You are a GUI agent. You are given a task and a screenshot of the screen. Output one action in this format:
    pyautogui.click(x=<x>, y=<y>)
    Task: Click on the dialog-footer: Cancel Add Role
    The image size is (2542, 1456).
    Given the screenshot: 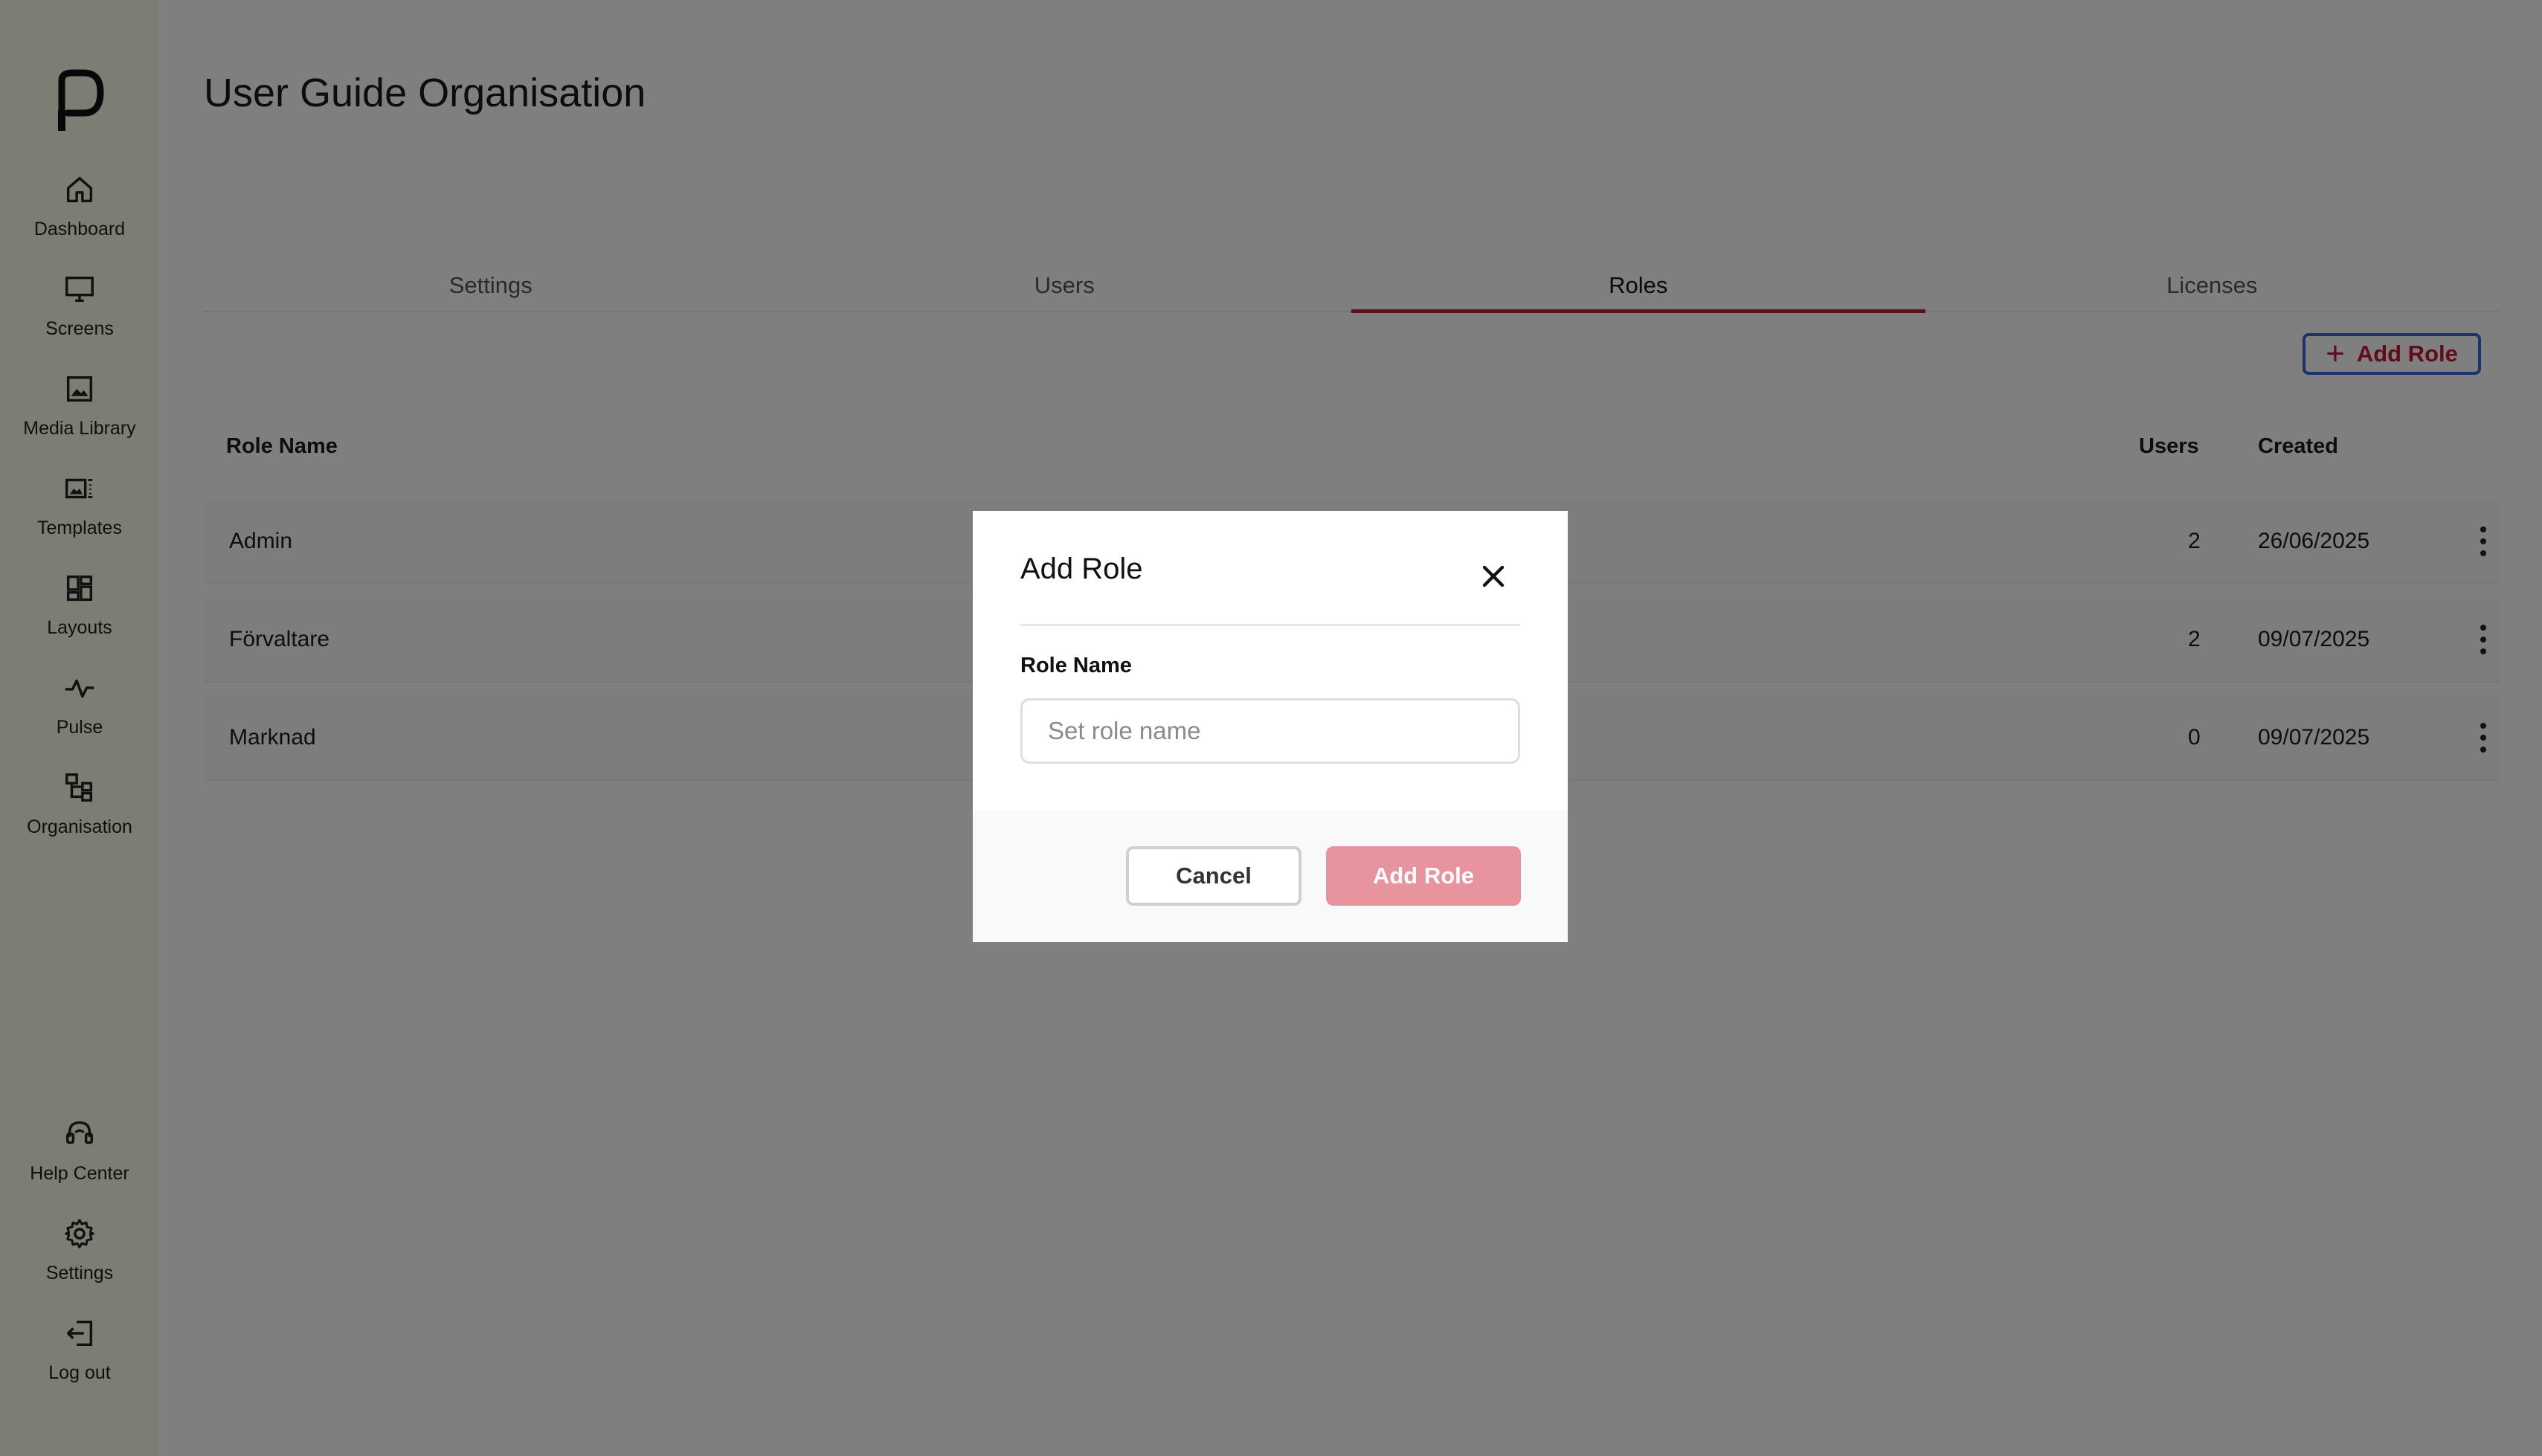 What is the action you would take?
    pyautogui.click(x=1270, y=876)
    